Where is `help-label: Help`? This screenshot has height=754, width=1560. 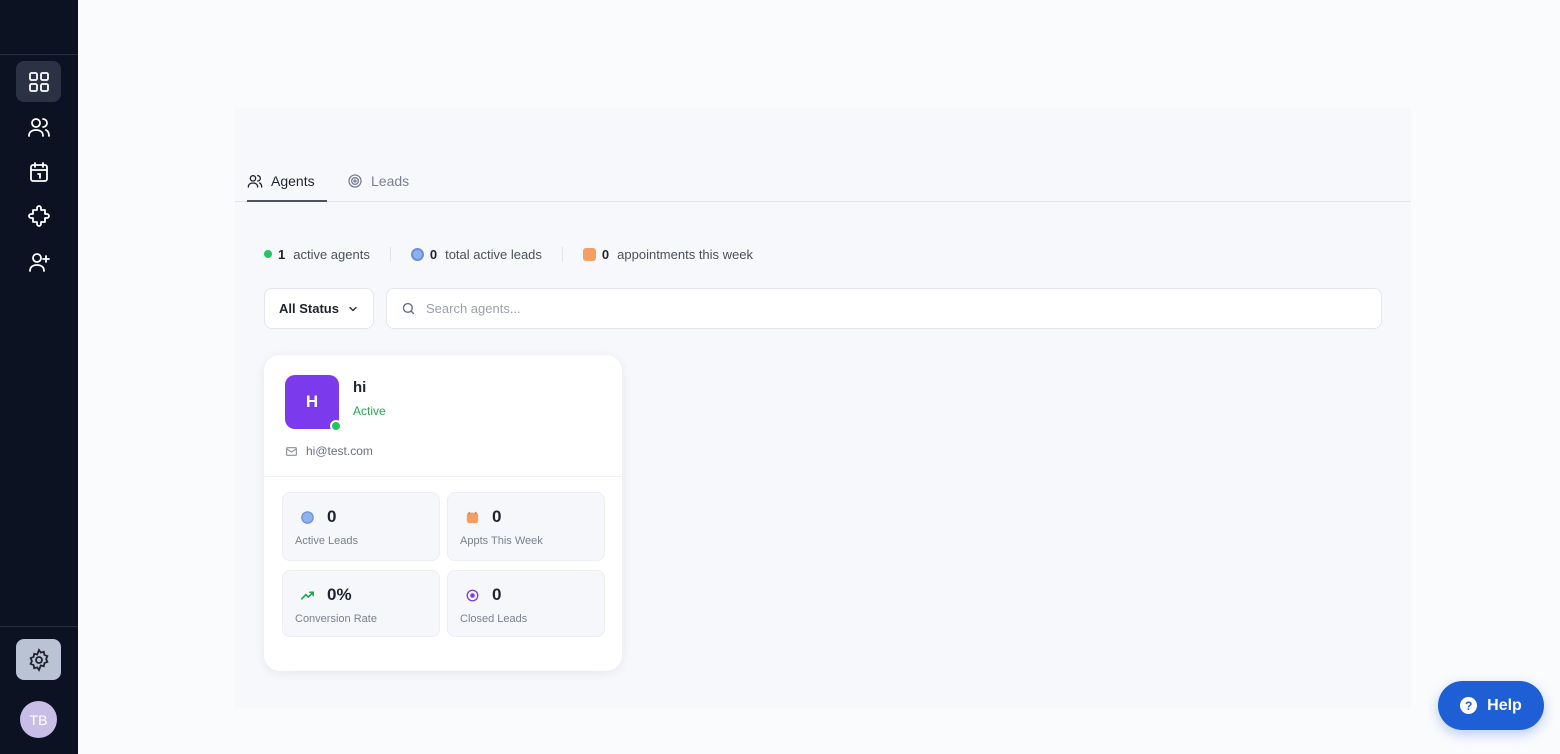
help-label: Help is located at coordinates (1504, 705).